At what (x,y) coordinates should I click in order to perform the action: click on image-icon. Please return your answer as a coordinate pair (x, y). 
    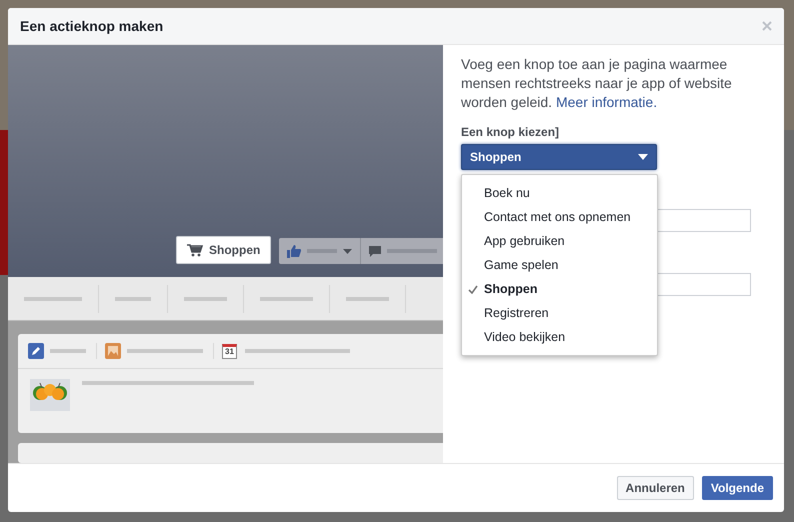
    Looking at the image, I should click on (113, 351).